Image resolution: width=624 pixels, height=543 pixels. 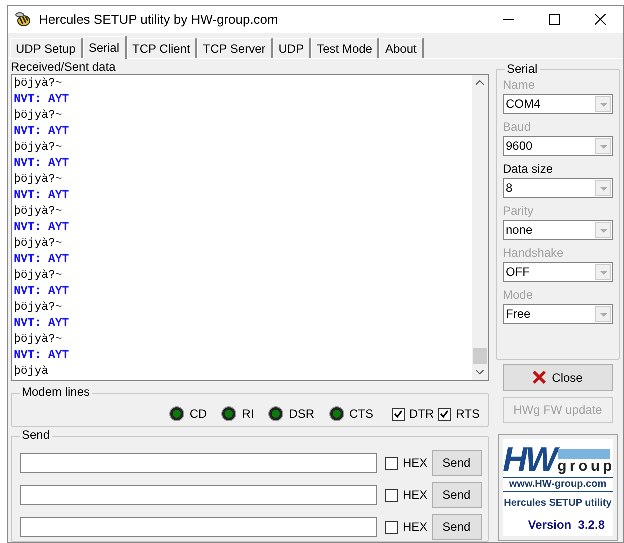 I want to click on group-title: Modem lines, so click(x=56, y=392).